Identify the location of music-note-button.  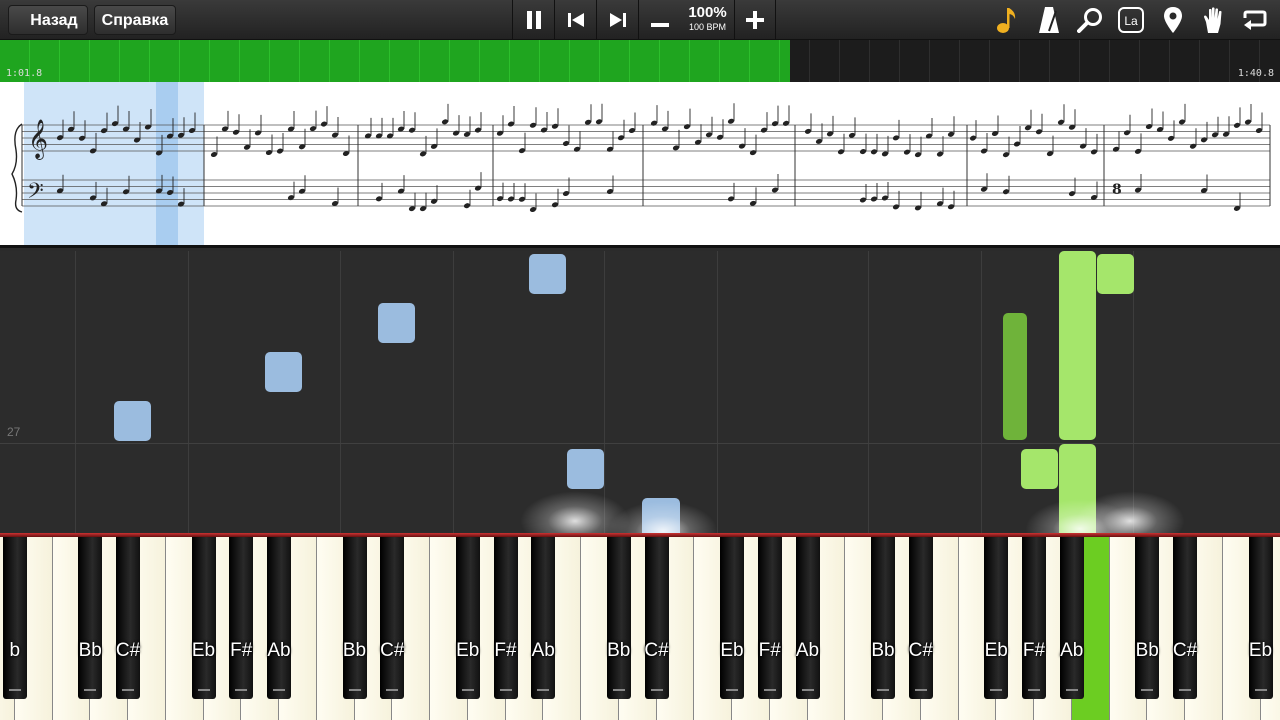
(1007, 20).